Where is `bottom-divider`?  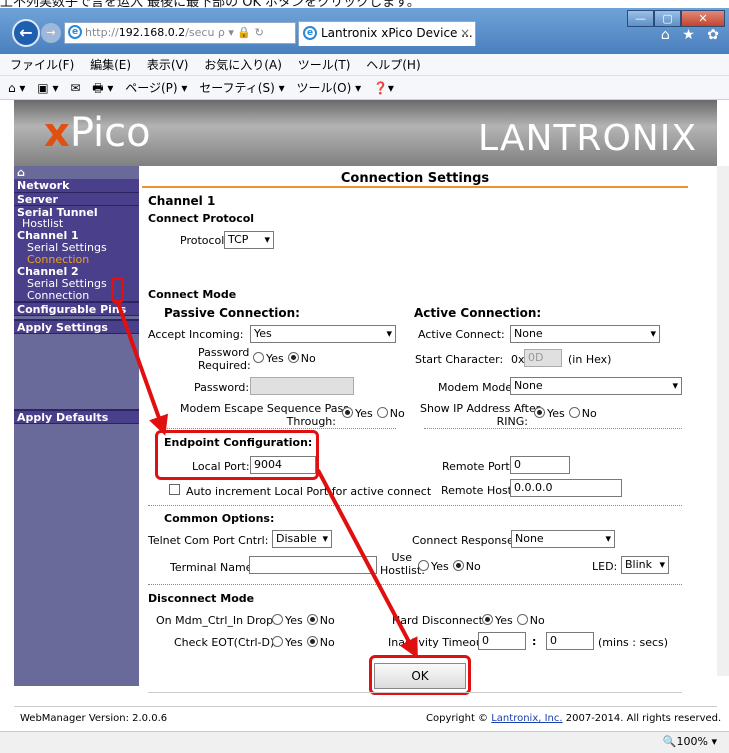
bottom-divider is located at coordinates (415, 692).